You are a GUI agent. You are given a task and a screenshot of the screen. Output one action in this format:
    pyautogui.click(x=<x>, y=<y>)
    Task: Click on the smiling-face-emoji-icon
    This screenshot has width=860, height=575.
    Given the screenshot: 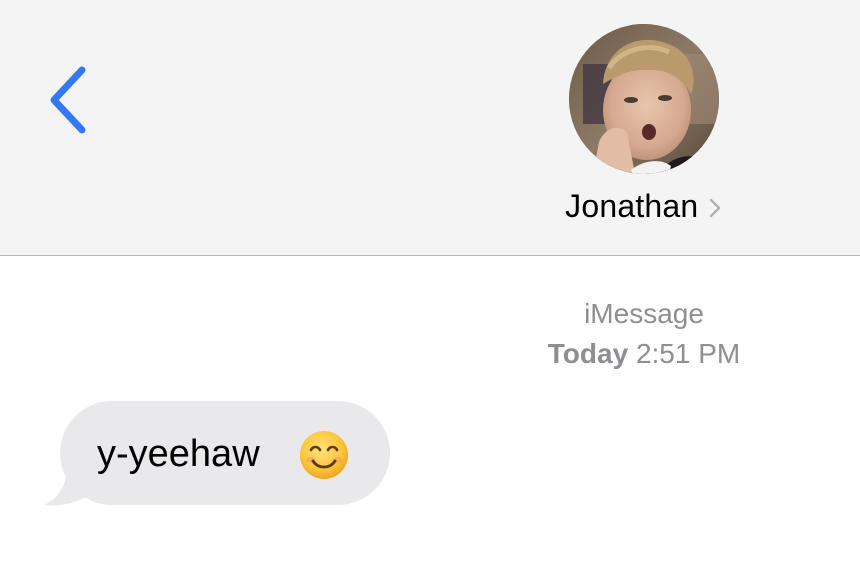 What is the action you would take?
    pyautogui.click(x=324, y=455)
    